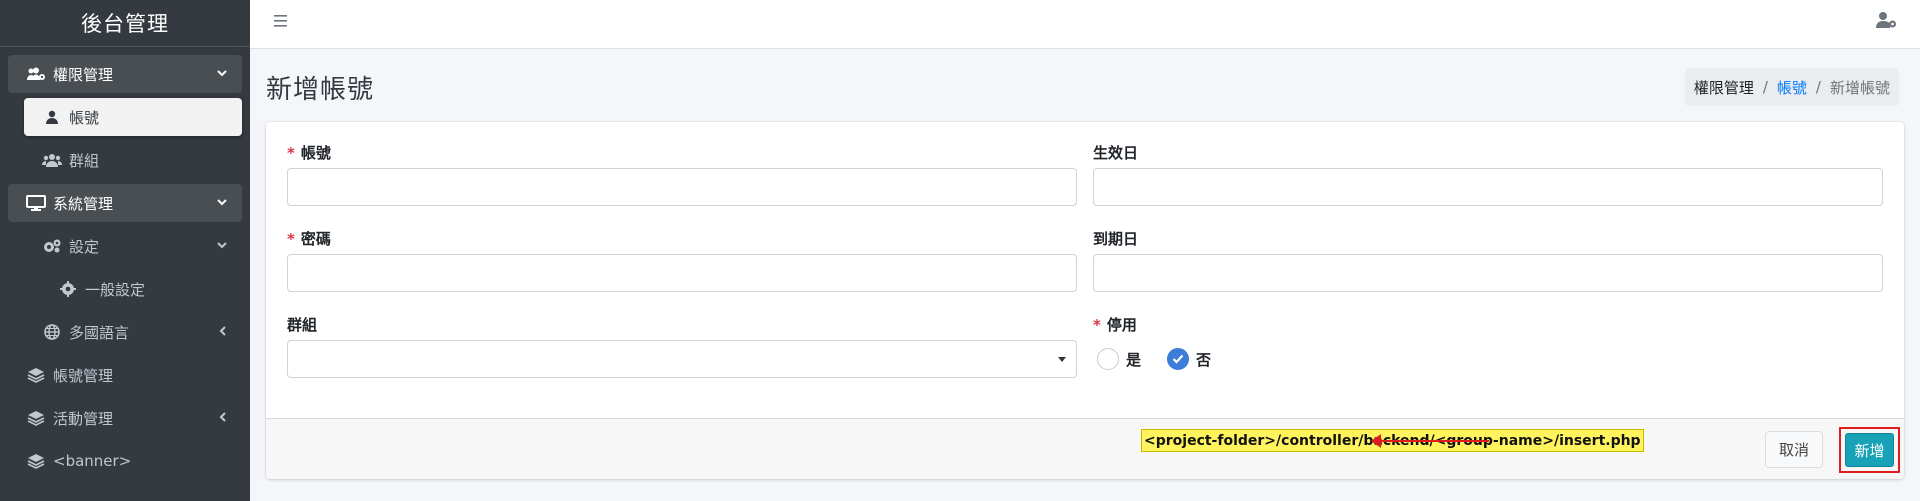 Image resolution: width=1920 pixels, height=501 pixels. Describe the element at coordinates (125, 203) in the screenshot. I see `sidebar-item-system: 系統管理` at that location.